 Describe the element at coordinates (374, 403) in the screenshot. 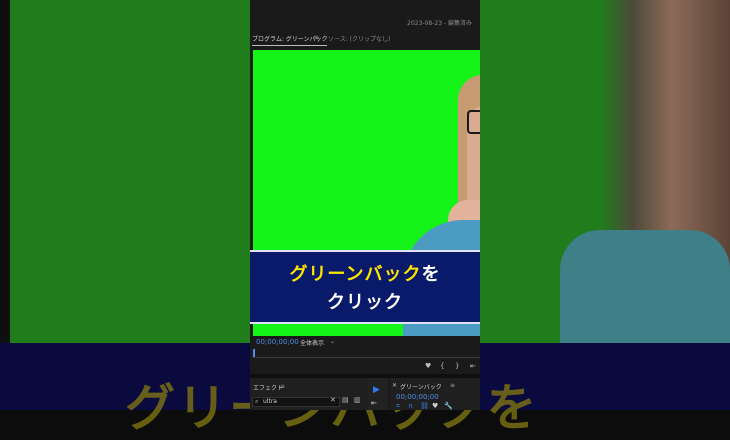

I see `track-select-tool-icon: ⇤` at that location.